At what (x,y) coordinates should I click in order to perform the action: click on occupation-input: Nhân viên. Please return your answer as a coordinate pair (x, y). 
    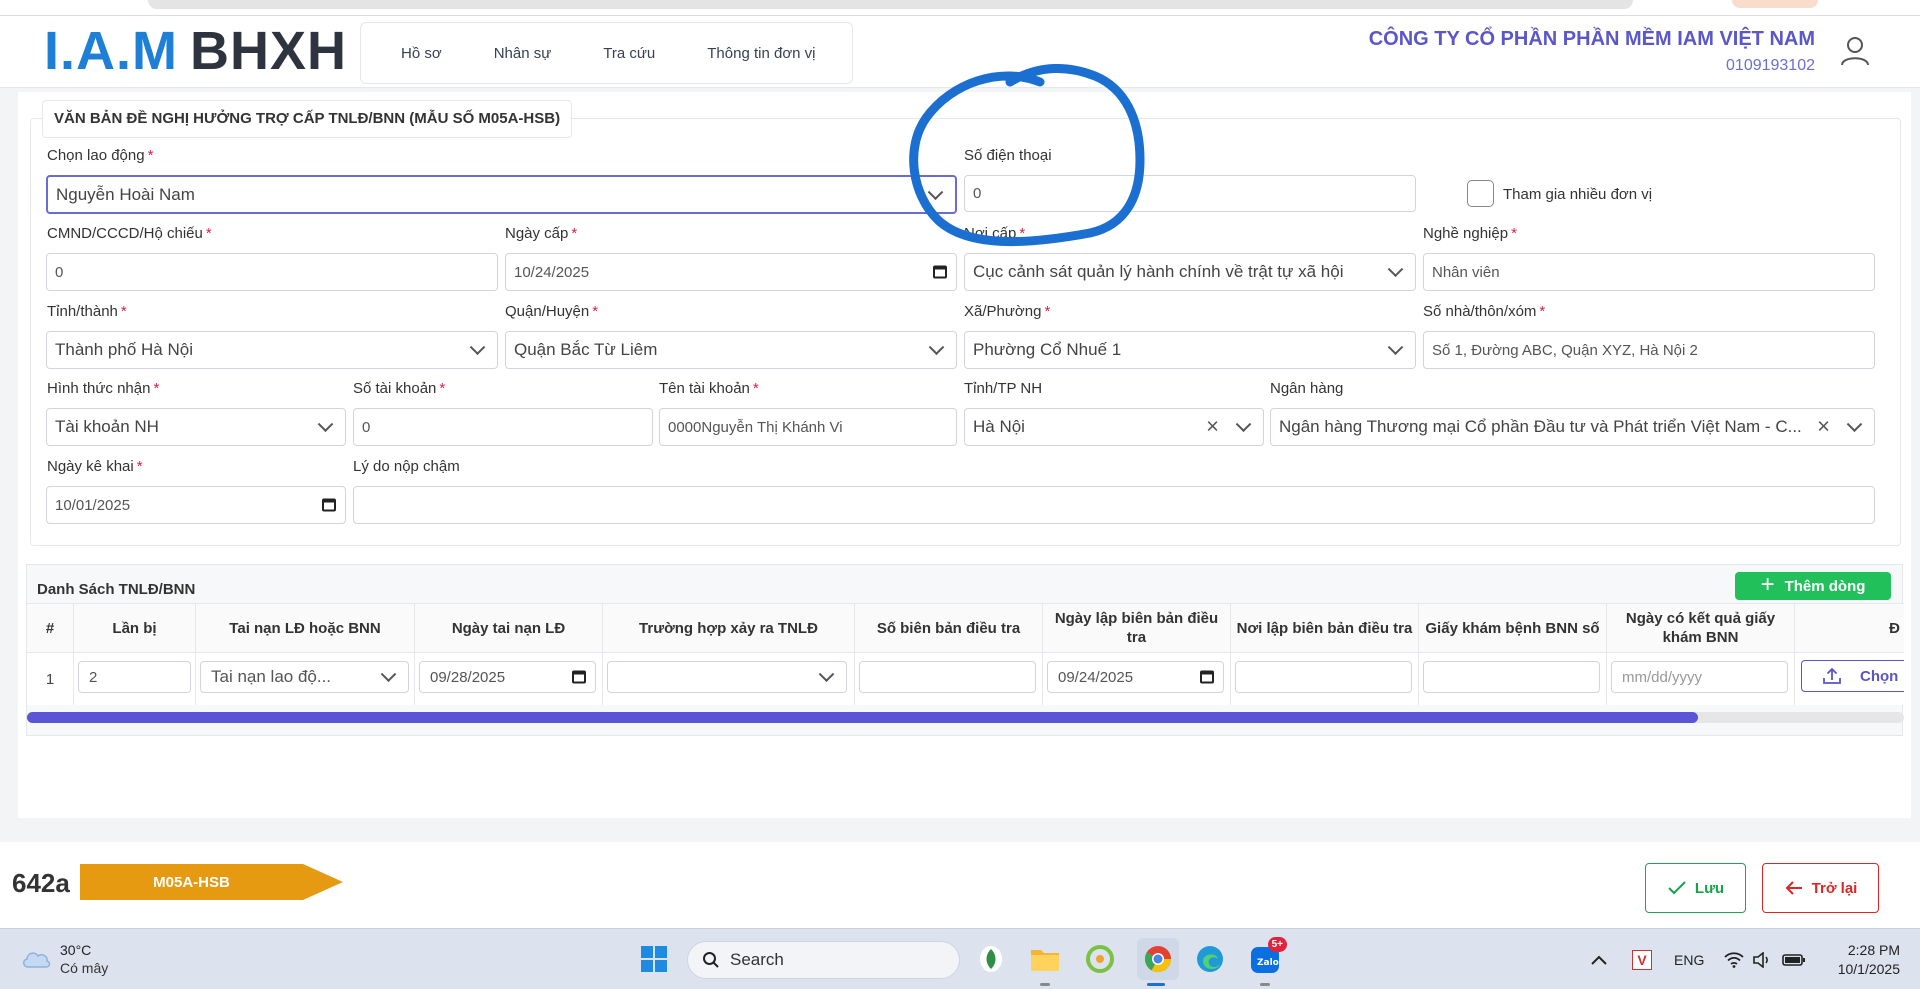
    Looking at the image, I should click on (1649, 272).